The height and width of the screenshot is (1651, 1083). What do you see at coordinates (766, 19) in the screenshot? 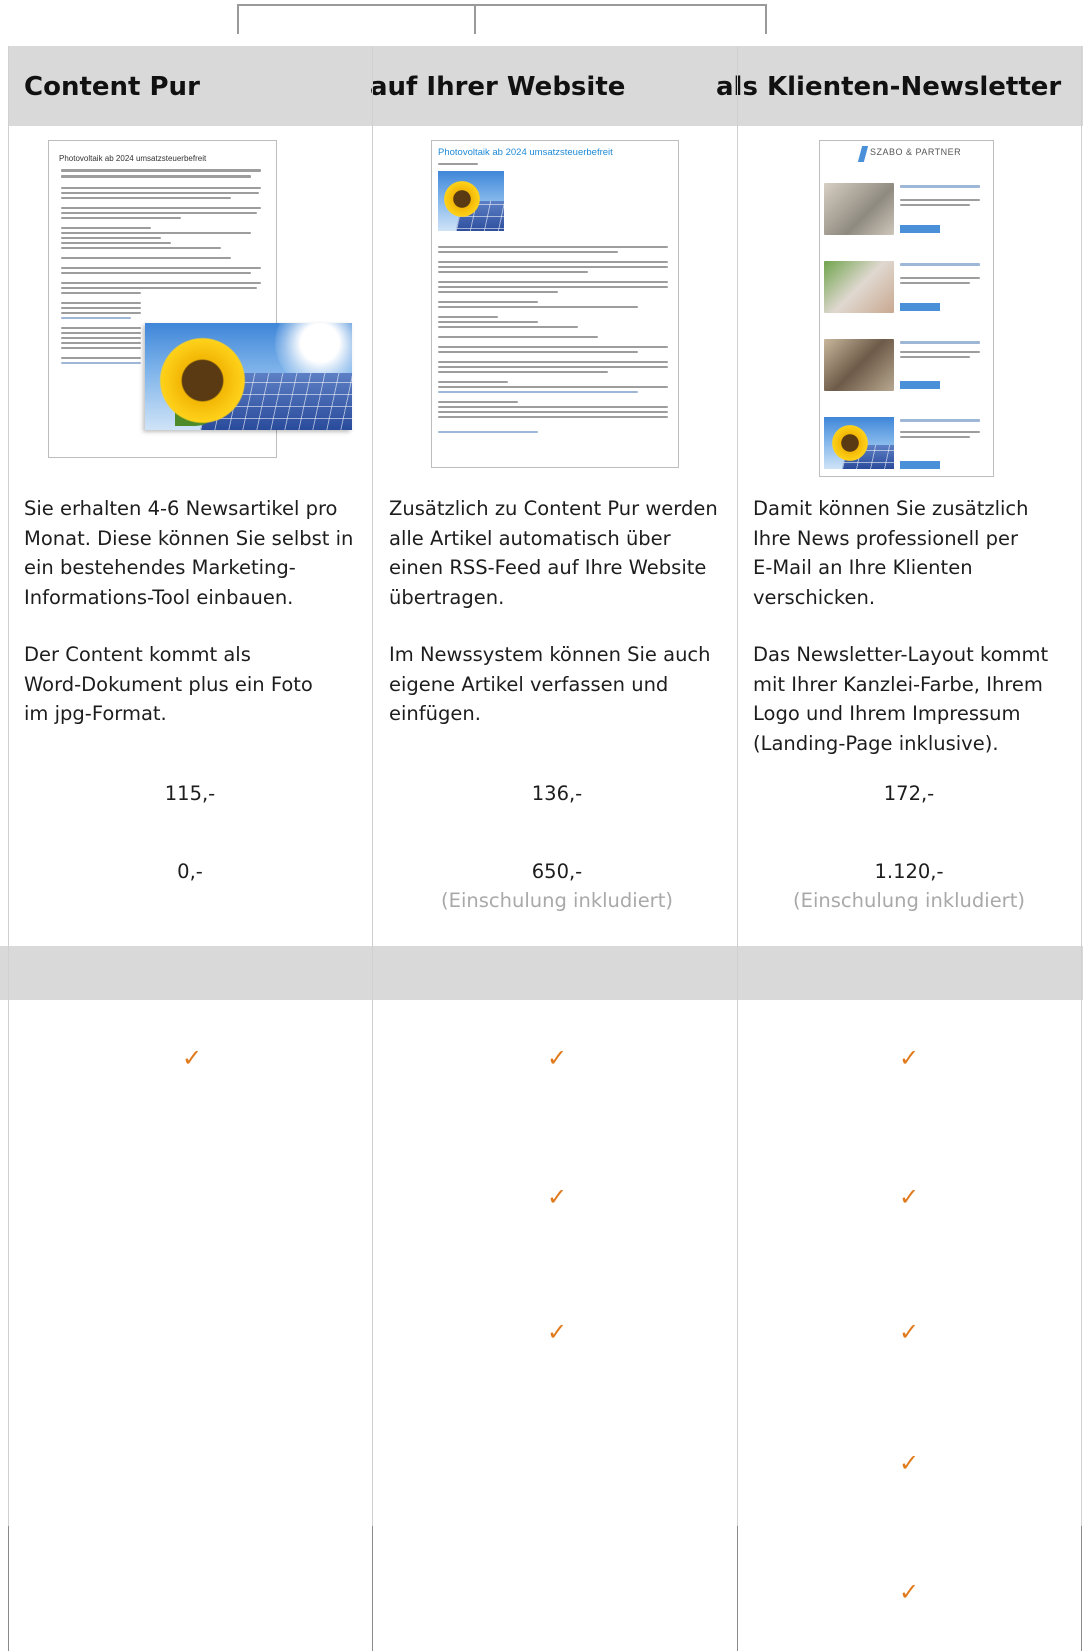
I see `connector-right` at bounding box center [766, 19].